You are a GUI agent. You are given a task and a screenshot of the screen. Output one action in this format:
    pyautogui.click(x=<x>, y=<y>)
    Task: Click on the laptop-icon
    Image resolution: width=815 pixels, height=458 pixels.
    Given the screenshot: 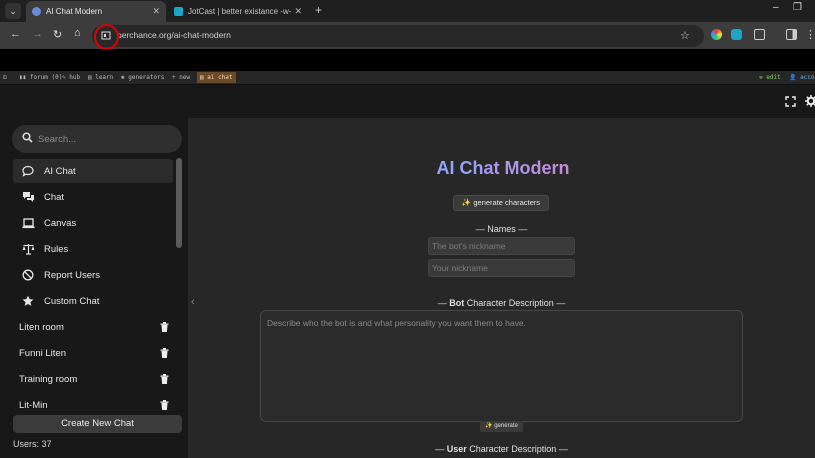 What is the action you would take?
    pyautogui.click(x=28, y=223)
    